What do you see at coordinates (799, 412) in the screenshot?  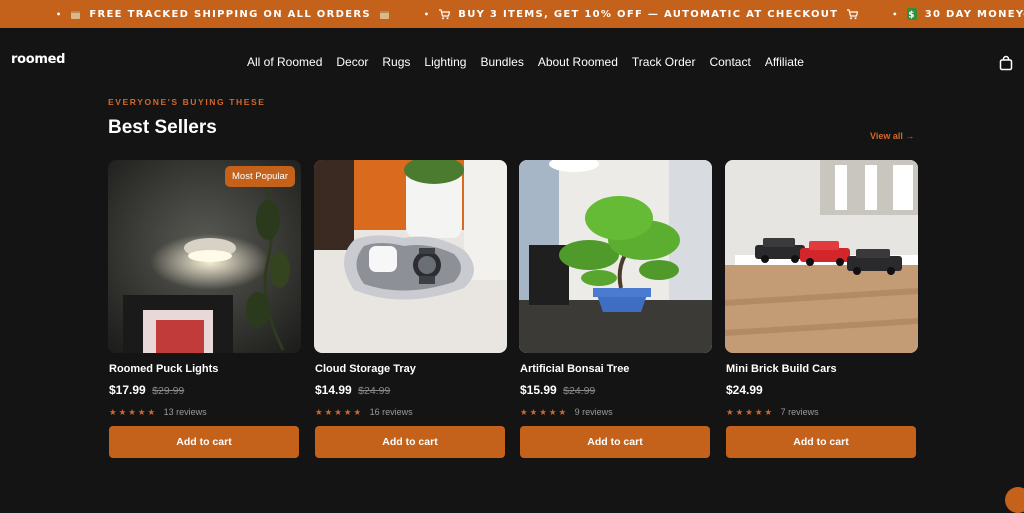 I see `review-count: 7 reviews` at bounding box center [799, 412].